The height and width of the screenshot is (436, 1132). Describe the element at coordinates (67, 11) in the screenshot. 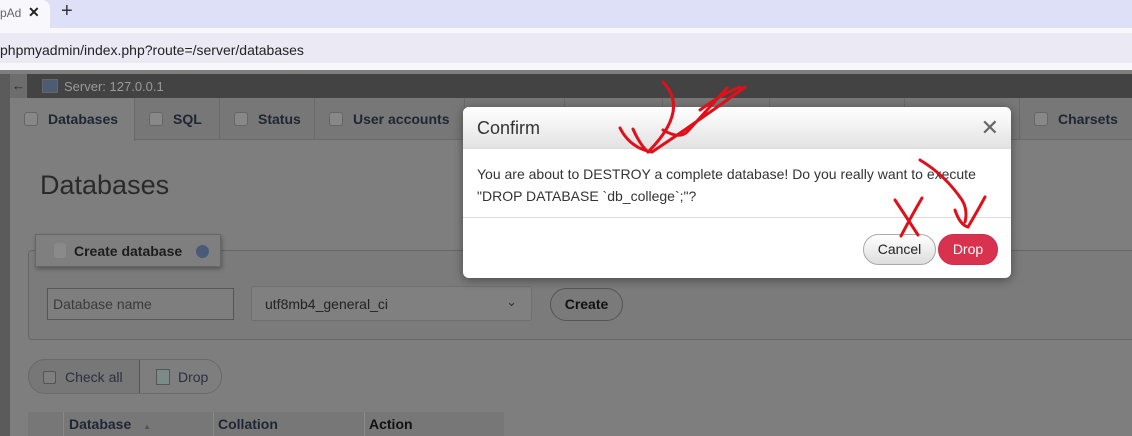

I see `new-tab-button: +` at that location.